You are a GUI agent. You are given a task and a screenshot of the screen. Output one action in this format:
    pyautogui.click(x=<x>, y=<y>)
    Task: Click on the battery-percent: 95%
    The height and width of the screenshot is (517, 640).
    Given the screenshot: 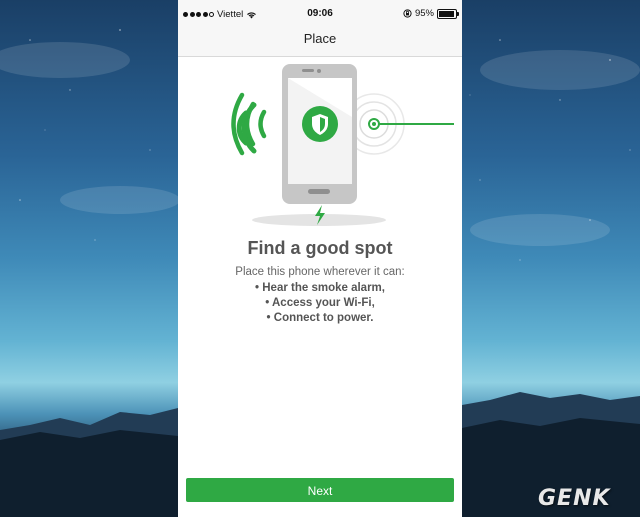 What is the action you would take?
    pyautogui.click(x=424, y=13)
    